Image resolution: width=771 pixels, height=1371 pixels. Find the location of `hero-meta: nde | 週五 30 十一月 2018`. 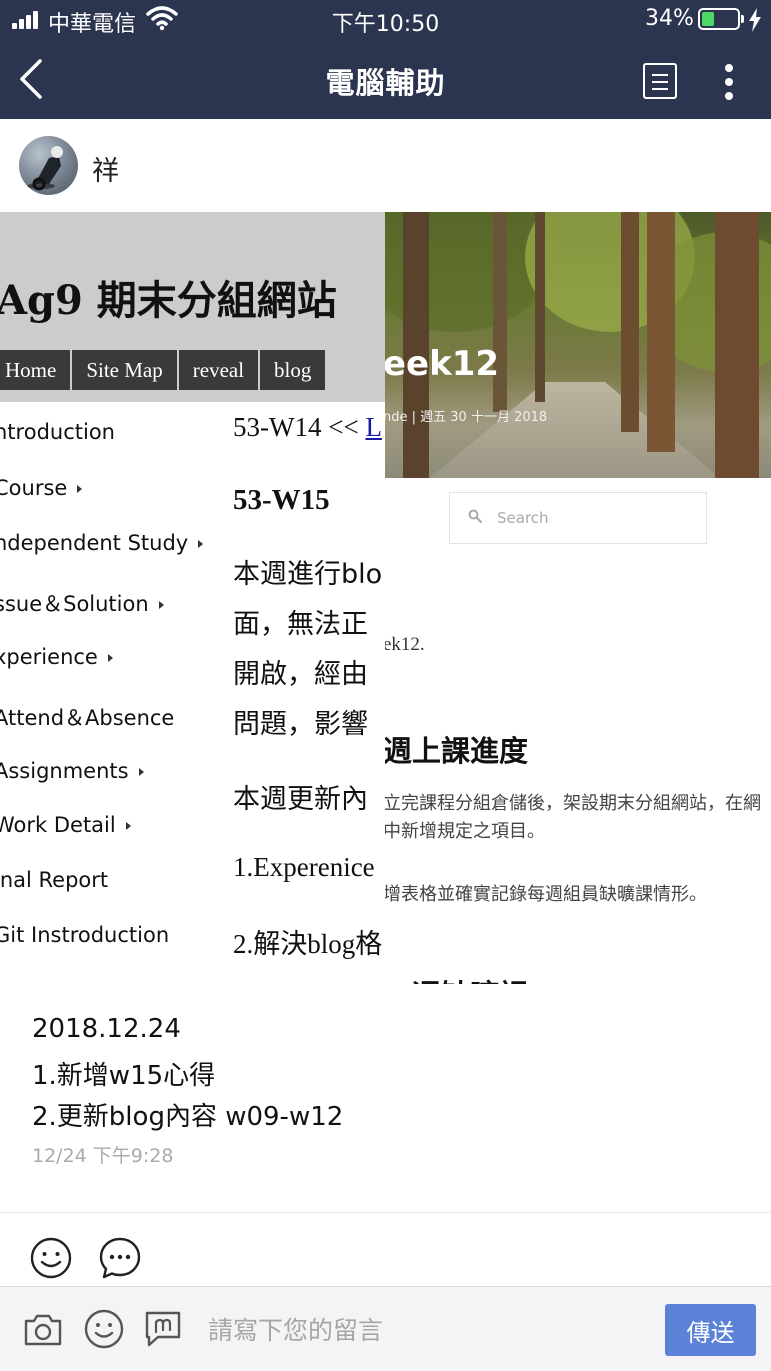

hero-meta: nde | 週五 30 十一月 2018 is located at coordinates (466, 417).